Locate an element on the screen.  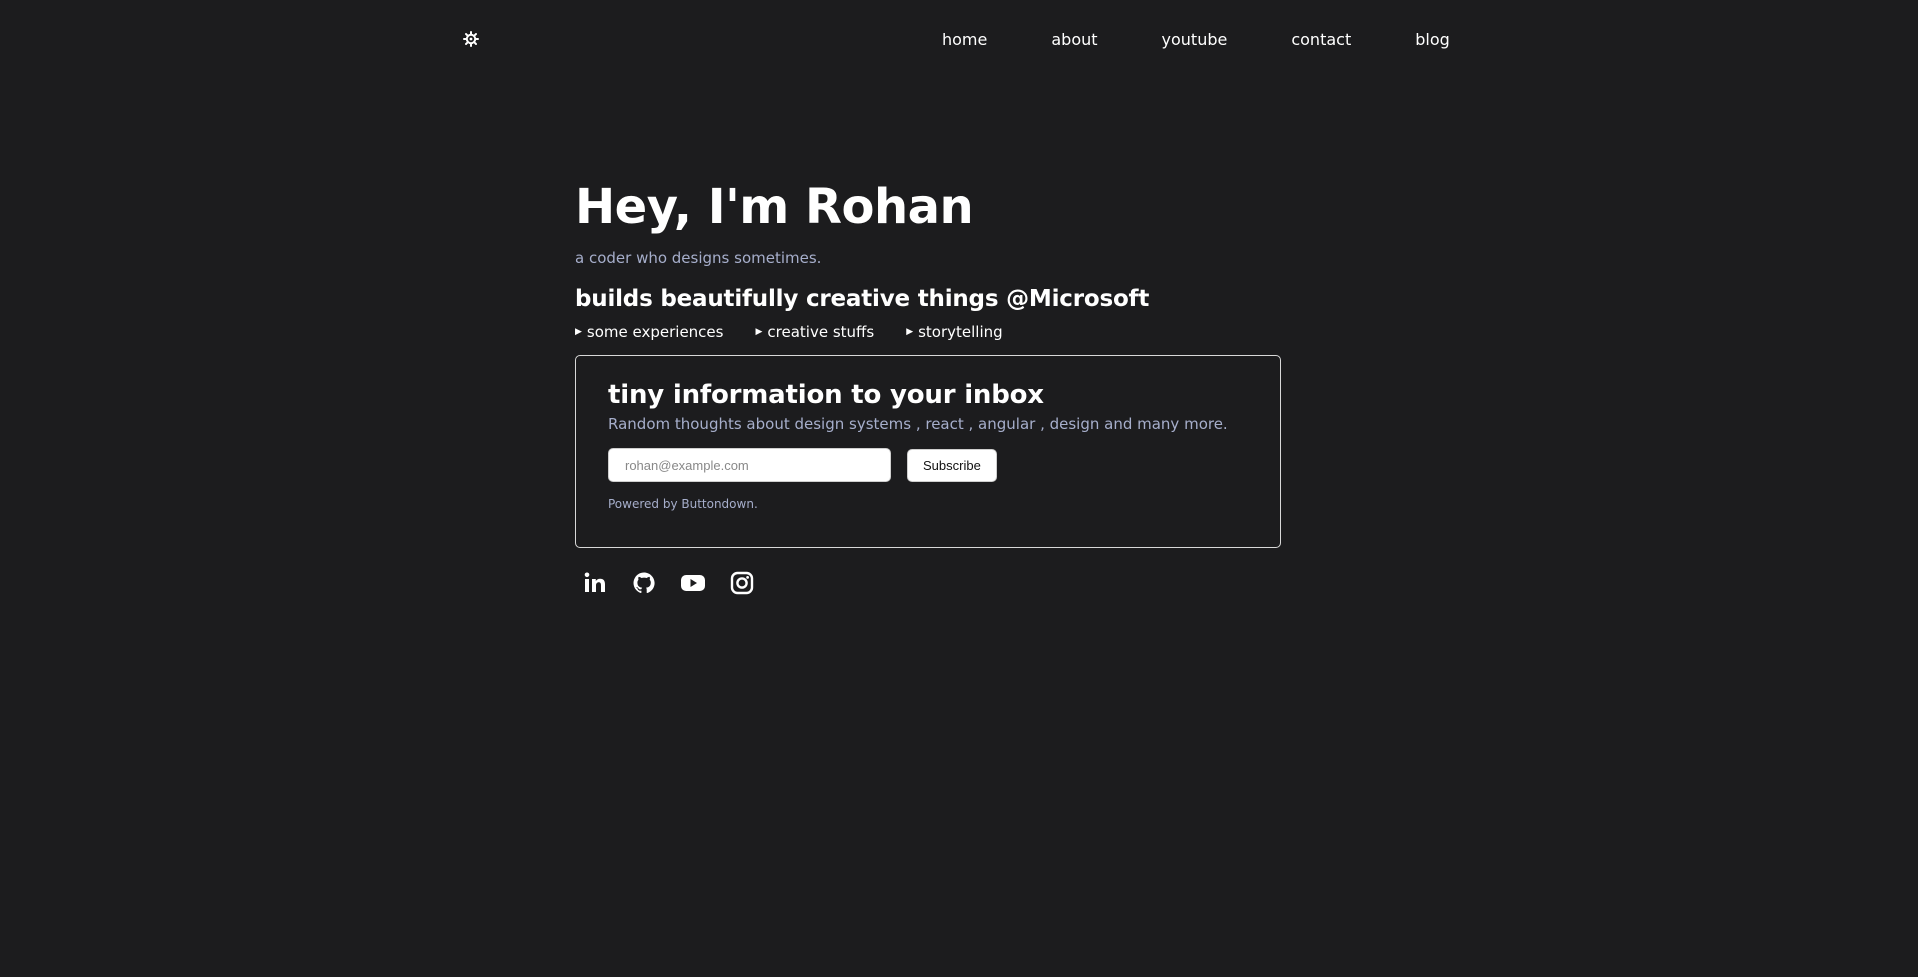
linkedin-icon is located at coordinates (594, 582).